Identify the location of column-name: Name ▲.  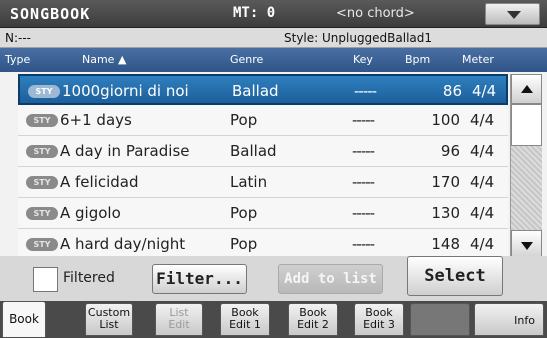
(104, 59).